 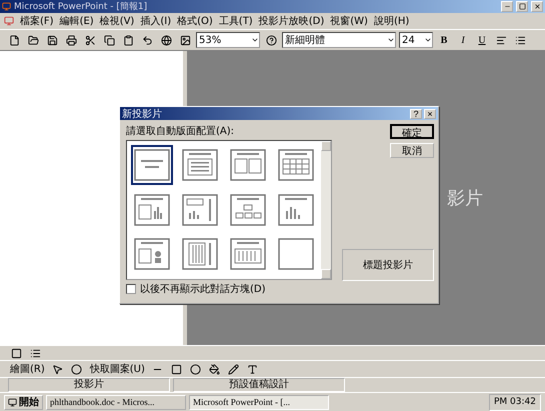 What do you see at coordinates (27, 369) in the screenshot?
I see `draw-menu-button: 繪圖(R)` at bounding box center [27, 369].